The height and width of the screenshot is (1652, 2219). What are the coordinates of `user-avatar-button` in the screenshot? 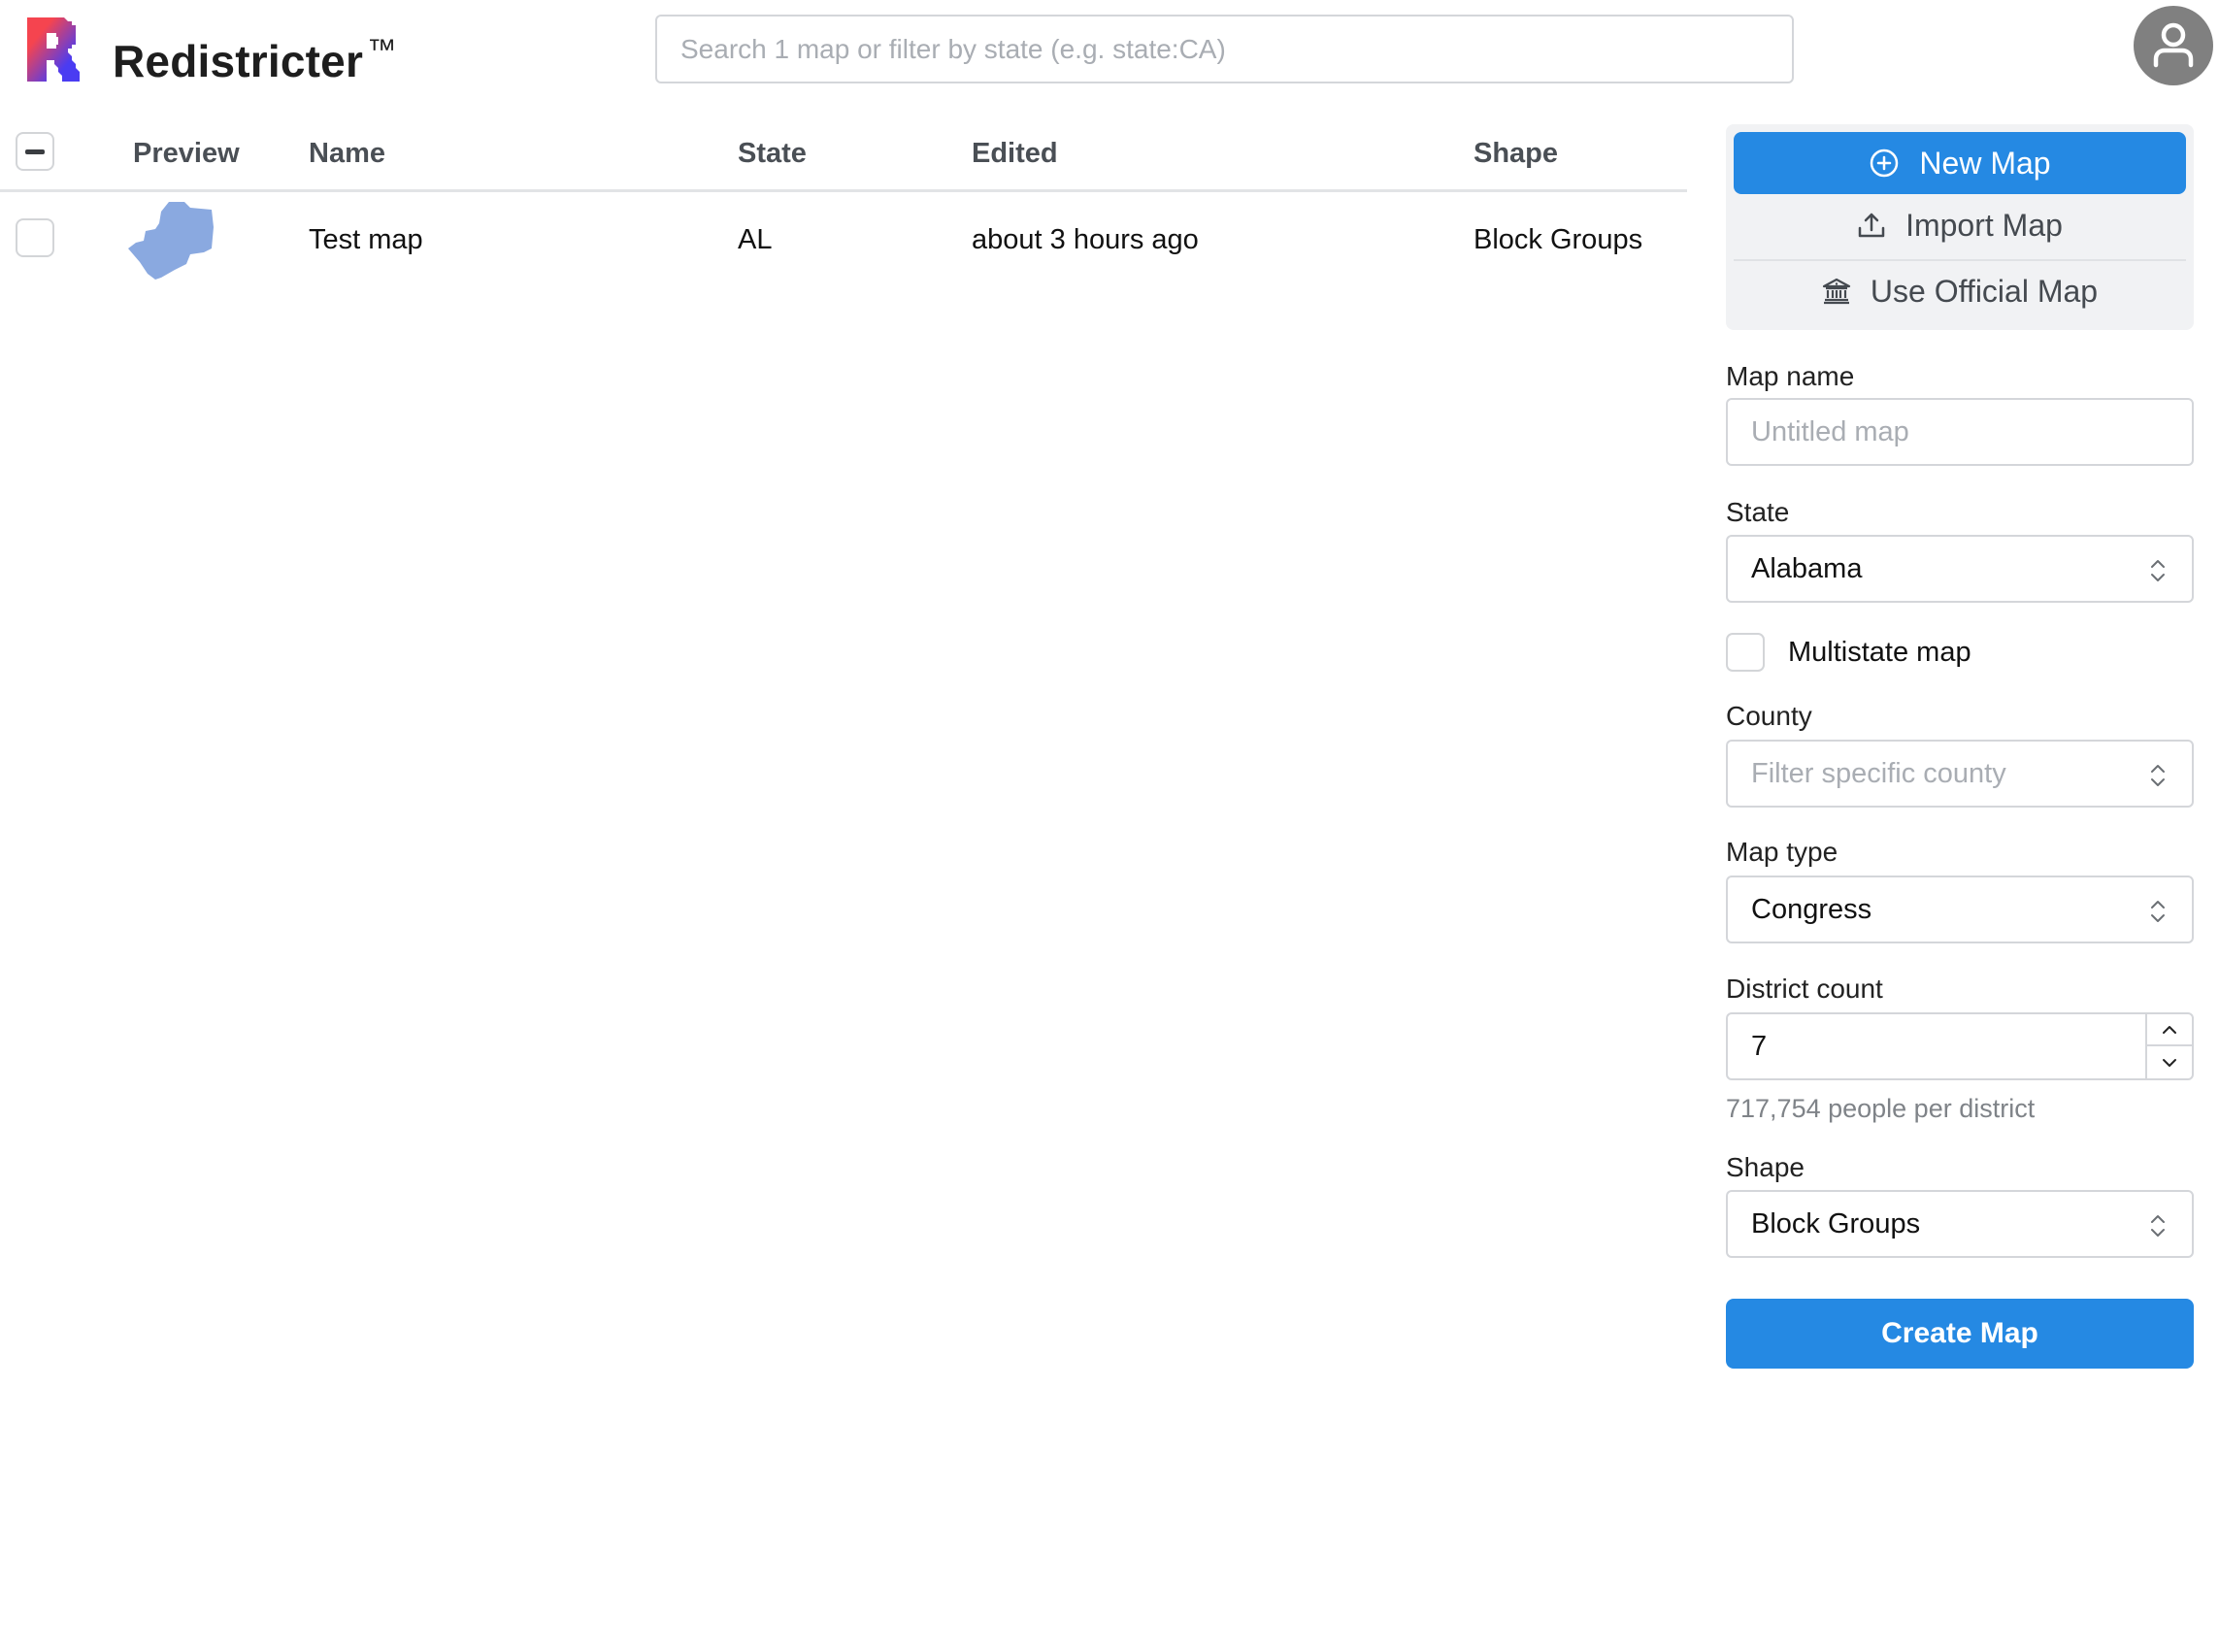 It's located at (2173, 45).